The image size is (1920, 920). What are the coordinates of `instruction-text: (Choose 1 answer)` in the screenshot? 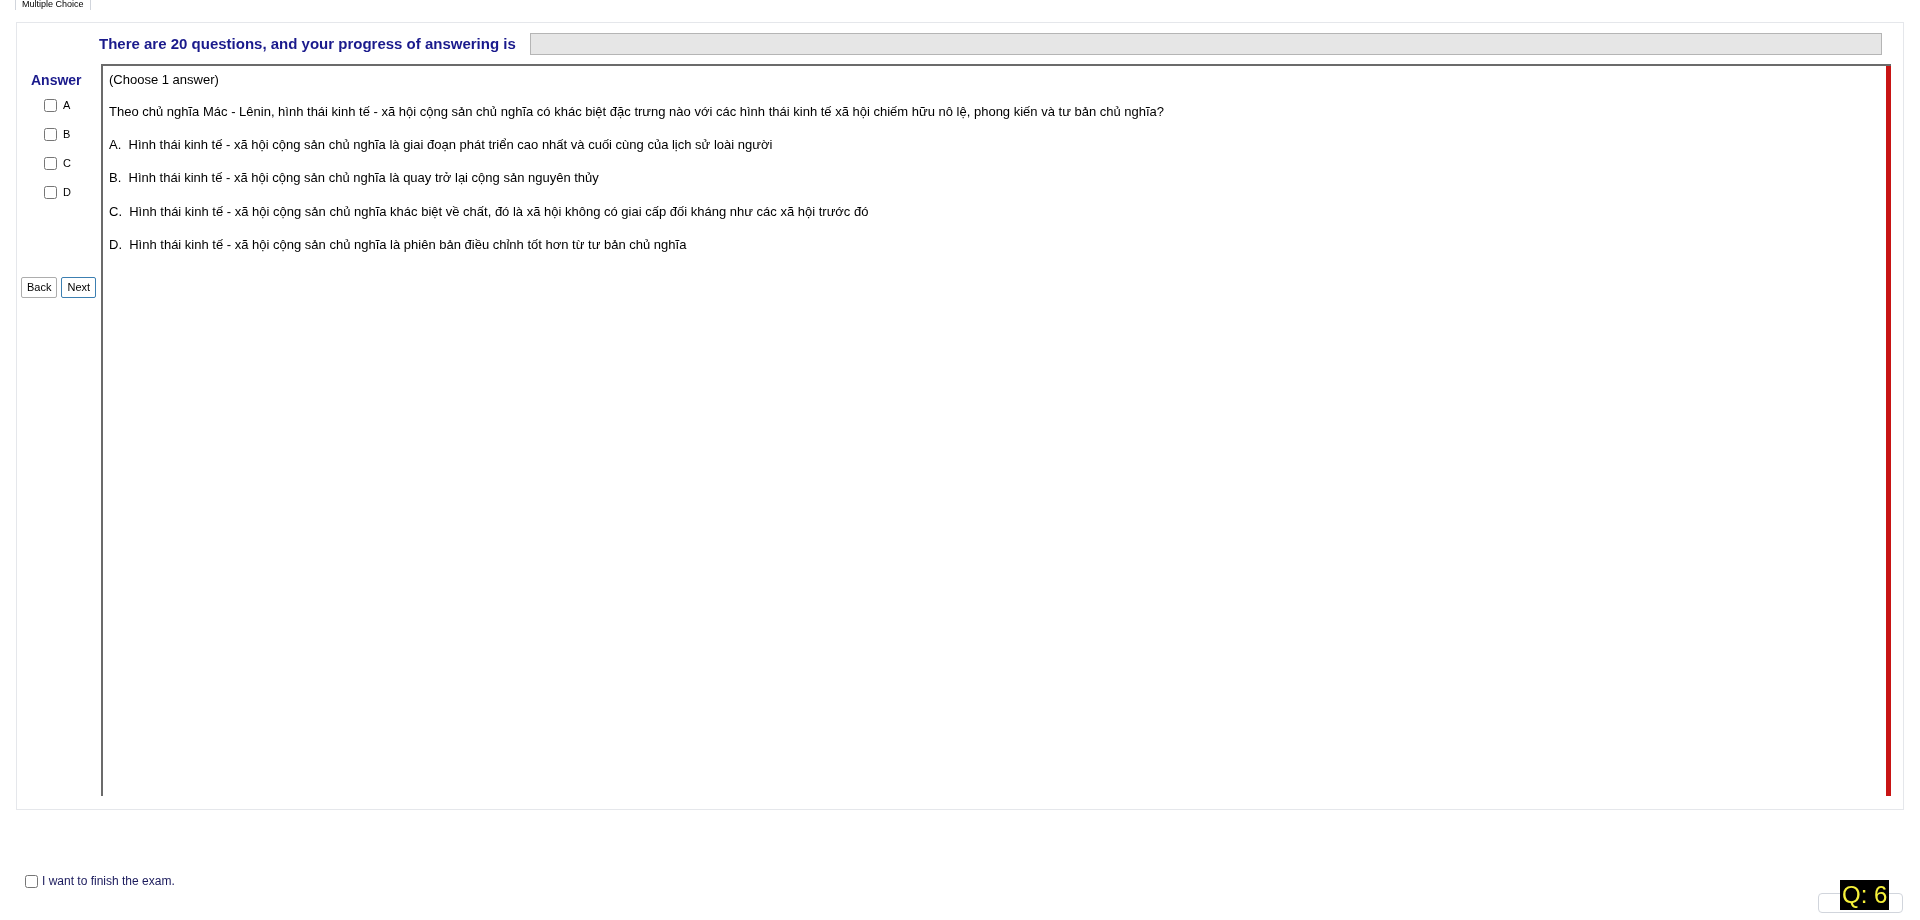 It's located at (164, 79).